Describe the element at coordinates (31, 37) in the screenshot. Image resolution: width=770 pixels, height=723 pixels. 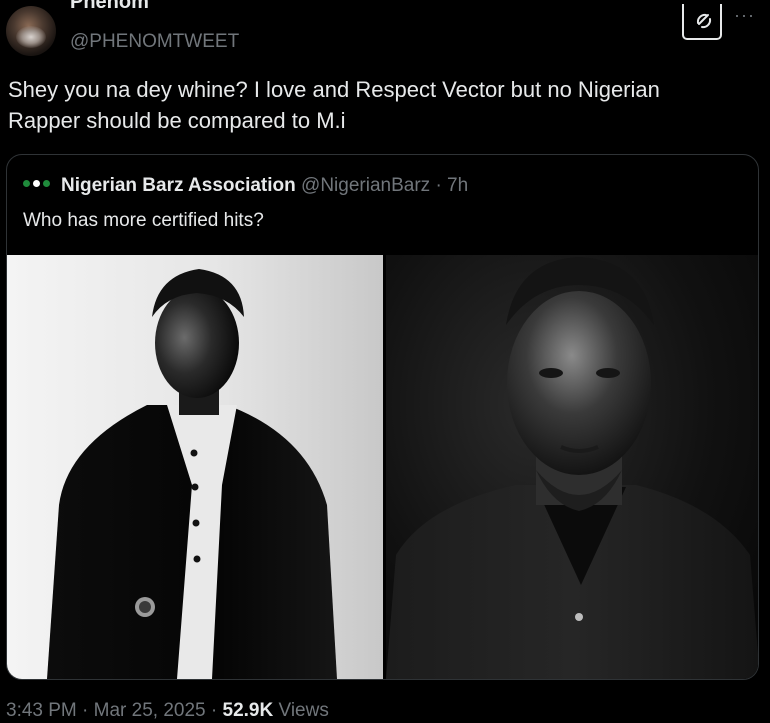
I see `avatar-image` at that location.